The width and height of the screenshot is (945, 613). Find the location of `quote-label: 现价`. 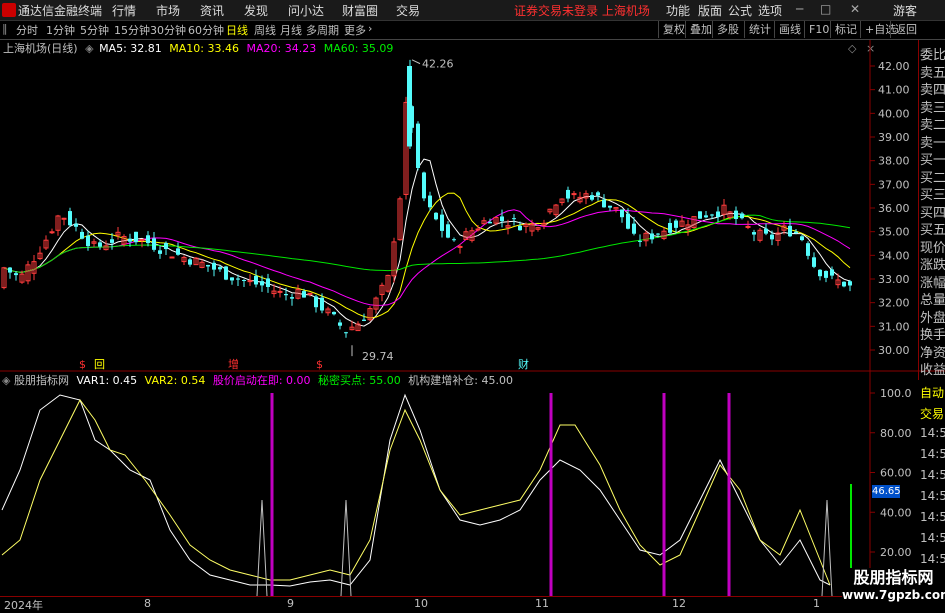

quote-label: 现价 is located at coordinates (932, 248).